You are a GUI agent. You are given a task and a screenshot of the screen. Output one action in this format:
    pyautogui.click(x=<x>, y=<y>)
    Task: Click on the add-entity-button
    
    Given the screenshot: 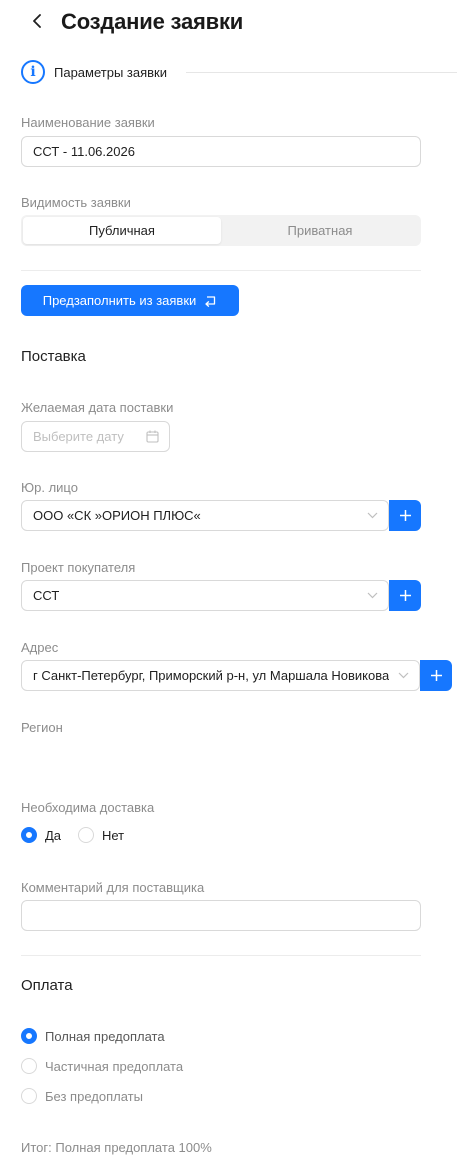 What is the action you would take?
    pyautogui.click(x=405, y=515)
    